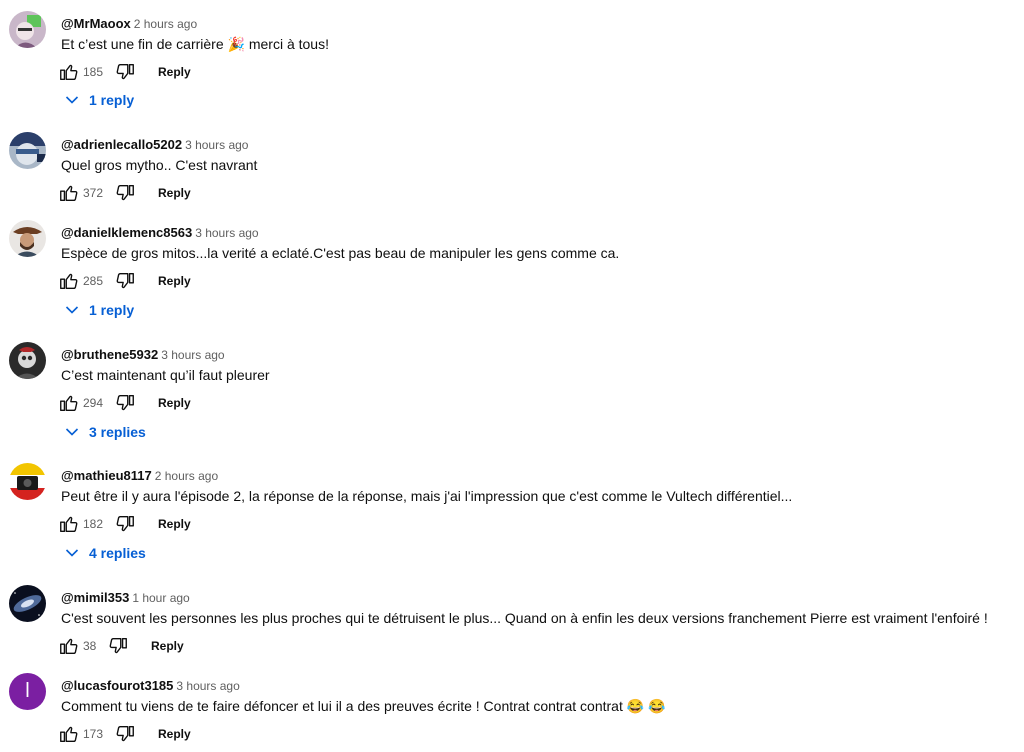  Describe the element at coordinates (93, 524) in the screenshot. I see `like-count: 182` at that location.